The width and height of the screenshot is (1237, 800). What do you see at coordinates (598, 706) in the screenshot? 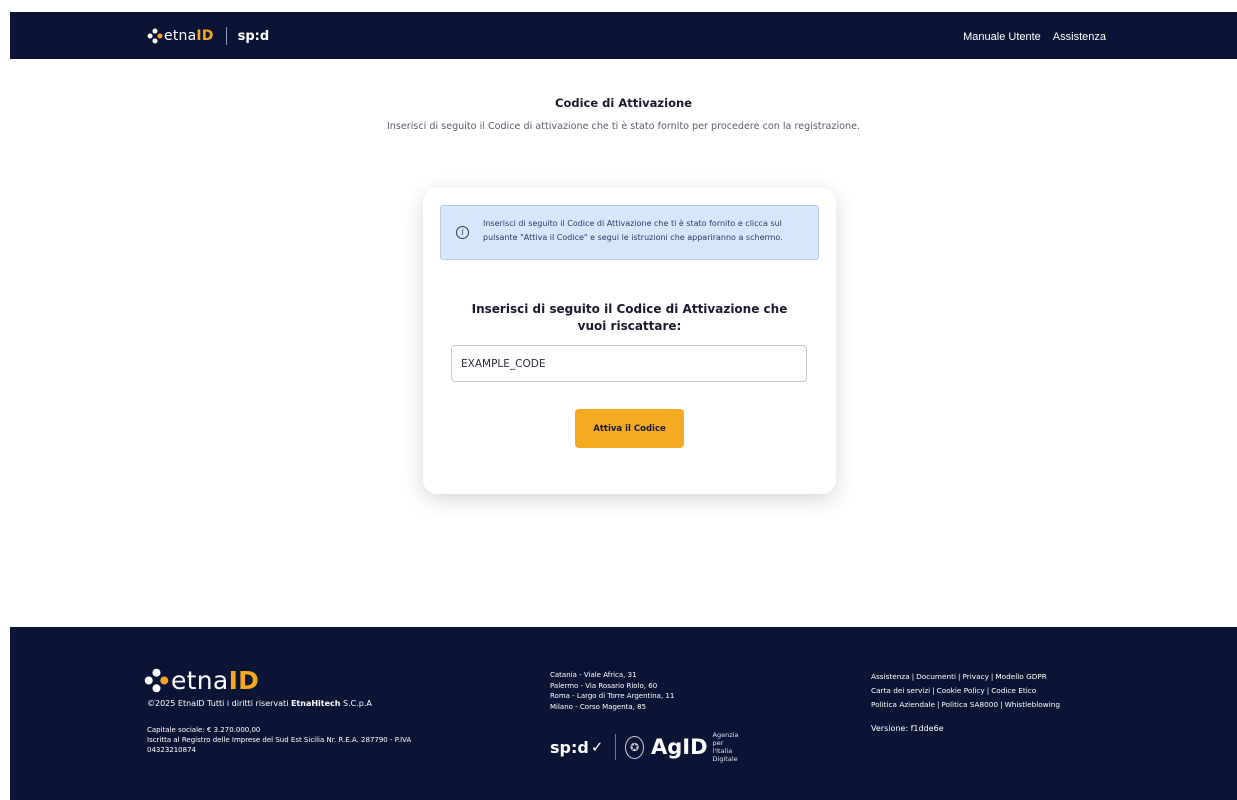
I see `address-item: Milano - Corso Magenta, 85` at bounding box center [598, 706].